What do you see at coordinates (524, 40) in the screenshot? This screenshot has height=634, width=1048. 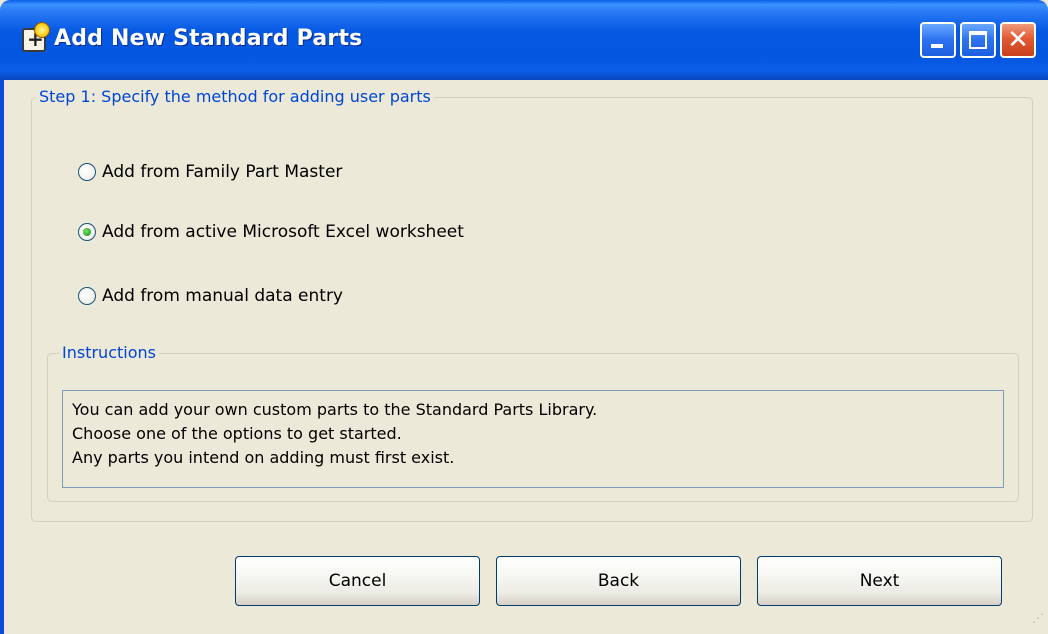 I see `title-bar: + Add New Standard Parts ✕` at bounding box center [524, 40].